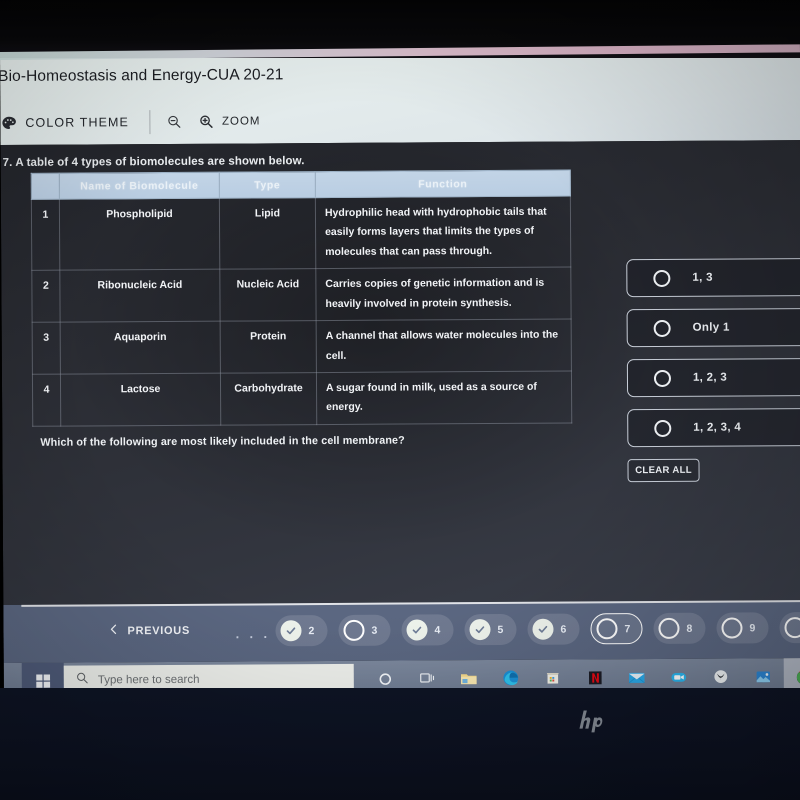 The width and height of the screenshot is (800, 800). I want to click on page-item-8: 8, so click(679, 628).